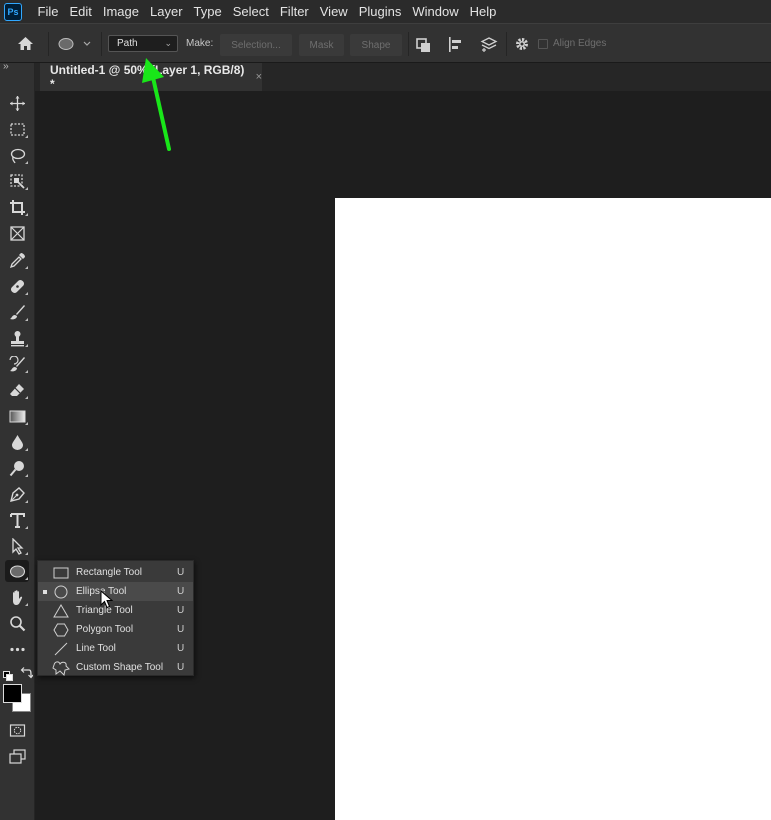 This screenshot has height=820, width=771. I want to click on type-tool-icon, so click(17, 520).